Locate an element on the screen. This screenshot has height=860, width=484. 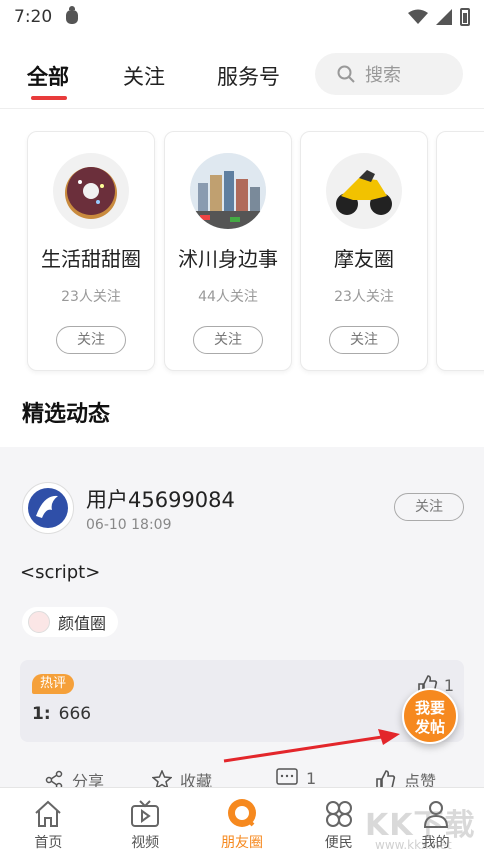
search-placeholder: 搜索 is located at coordinates (383, 75).